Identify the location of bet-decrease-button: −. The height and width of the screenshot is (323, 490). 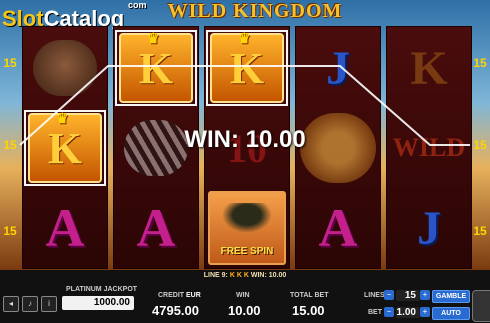
(389, 312).